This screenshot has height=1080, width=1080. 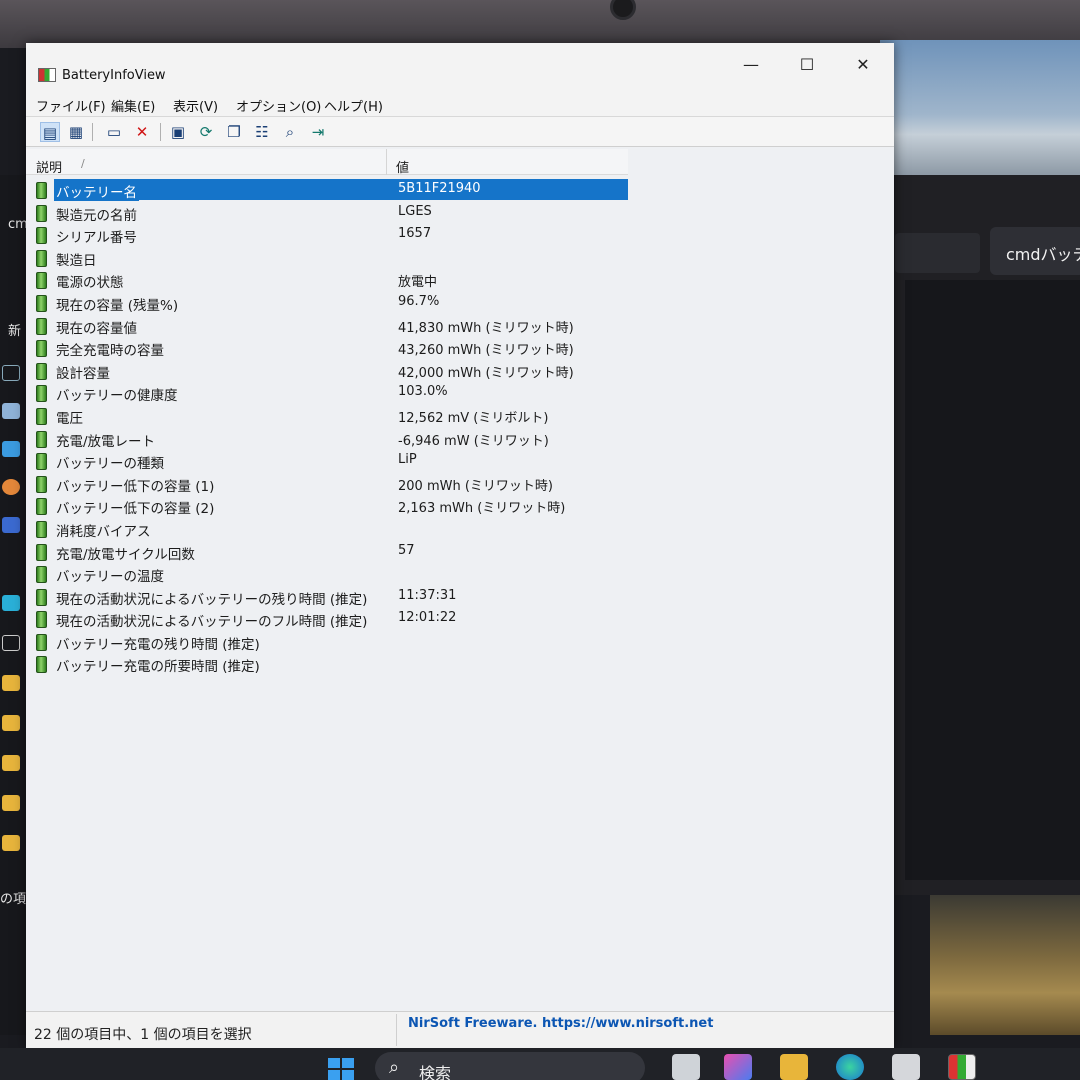 I want to click on list-row: 完全充電時の容量 43,260 mWh (ミリワット時), so click(x=327, y=348).